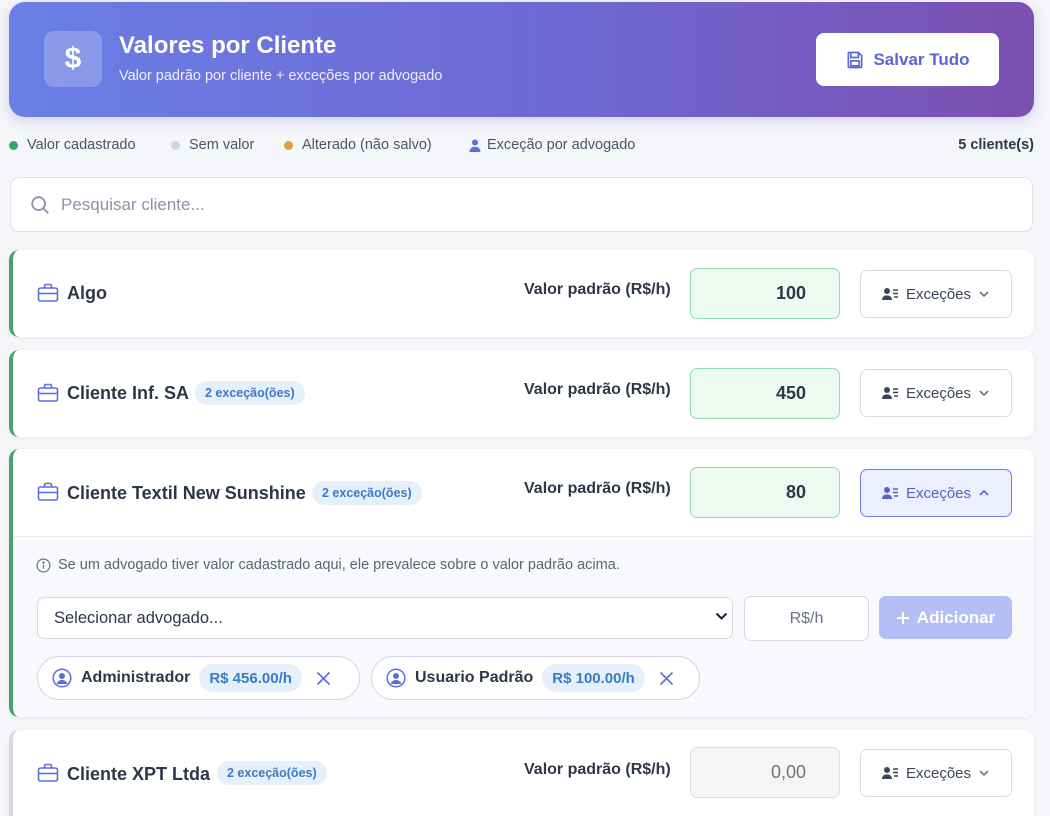 This screenshot has width=1050, height=816. What do you see at coordinates (806, 618) in the screenshot?
I see `rate-input` at bounding box center [806, 618].